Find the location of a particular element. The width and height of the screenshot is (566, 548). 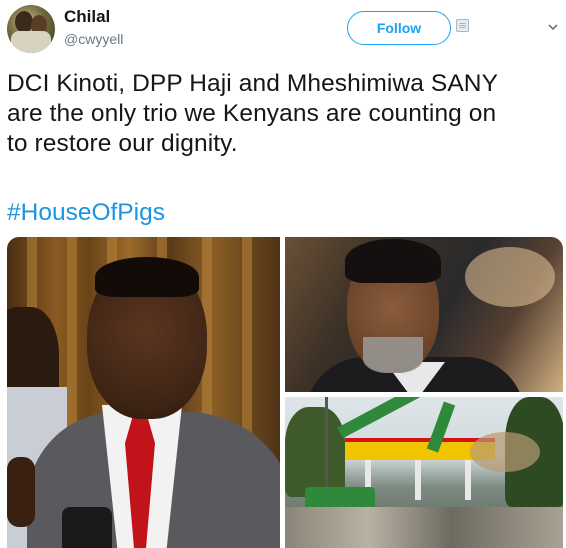

author-handle: @cwyyell is located at coordinates (93, 39).